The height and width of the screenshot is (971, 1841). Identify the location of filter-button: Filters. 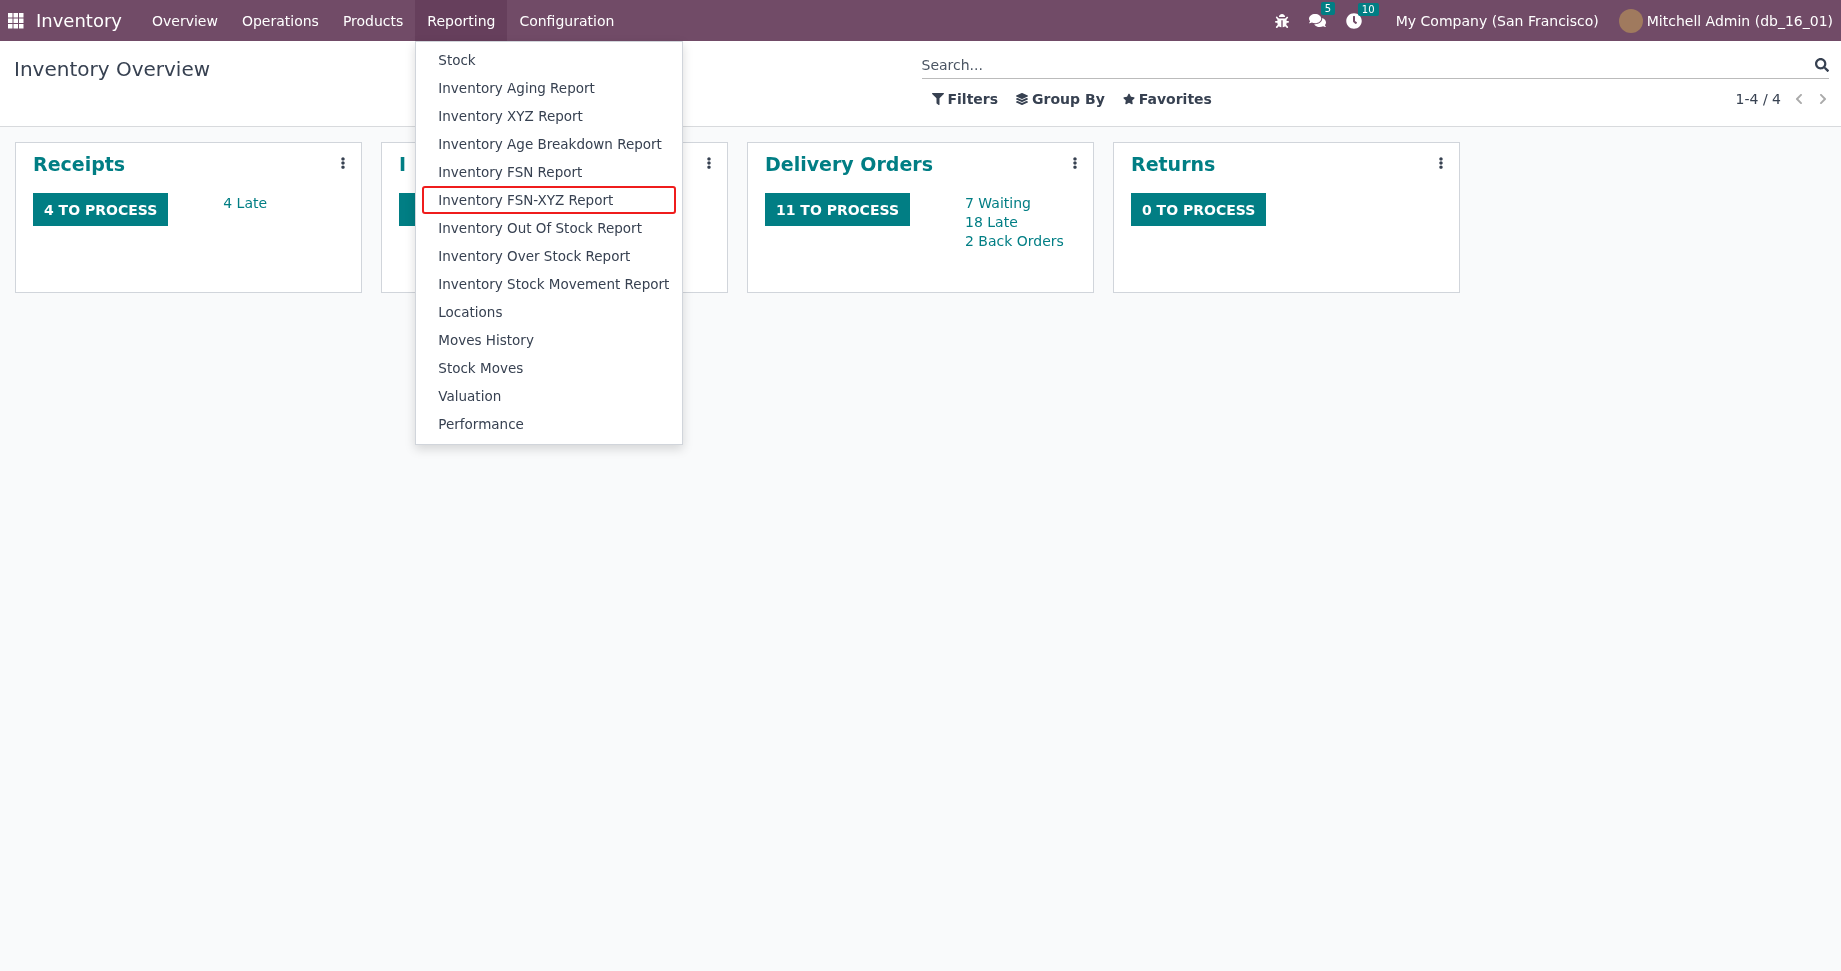
(965, 99).